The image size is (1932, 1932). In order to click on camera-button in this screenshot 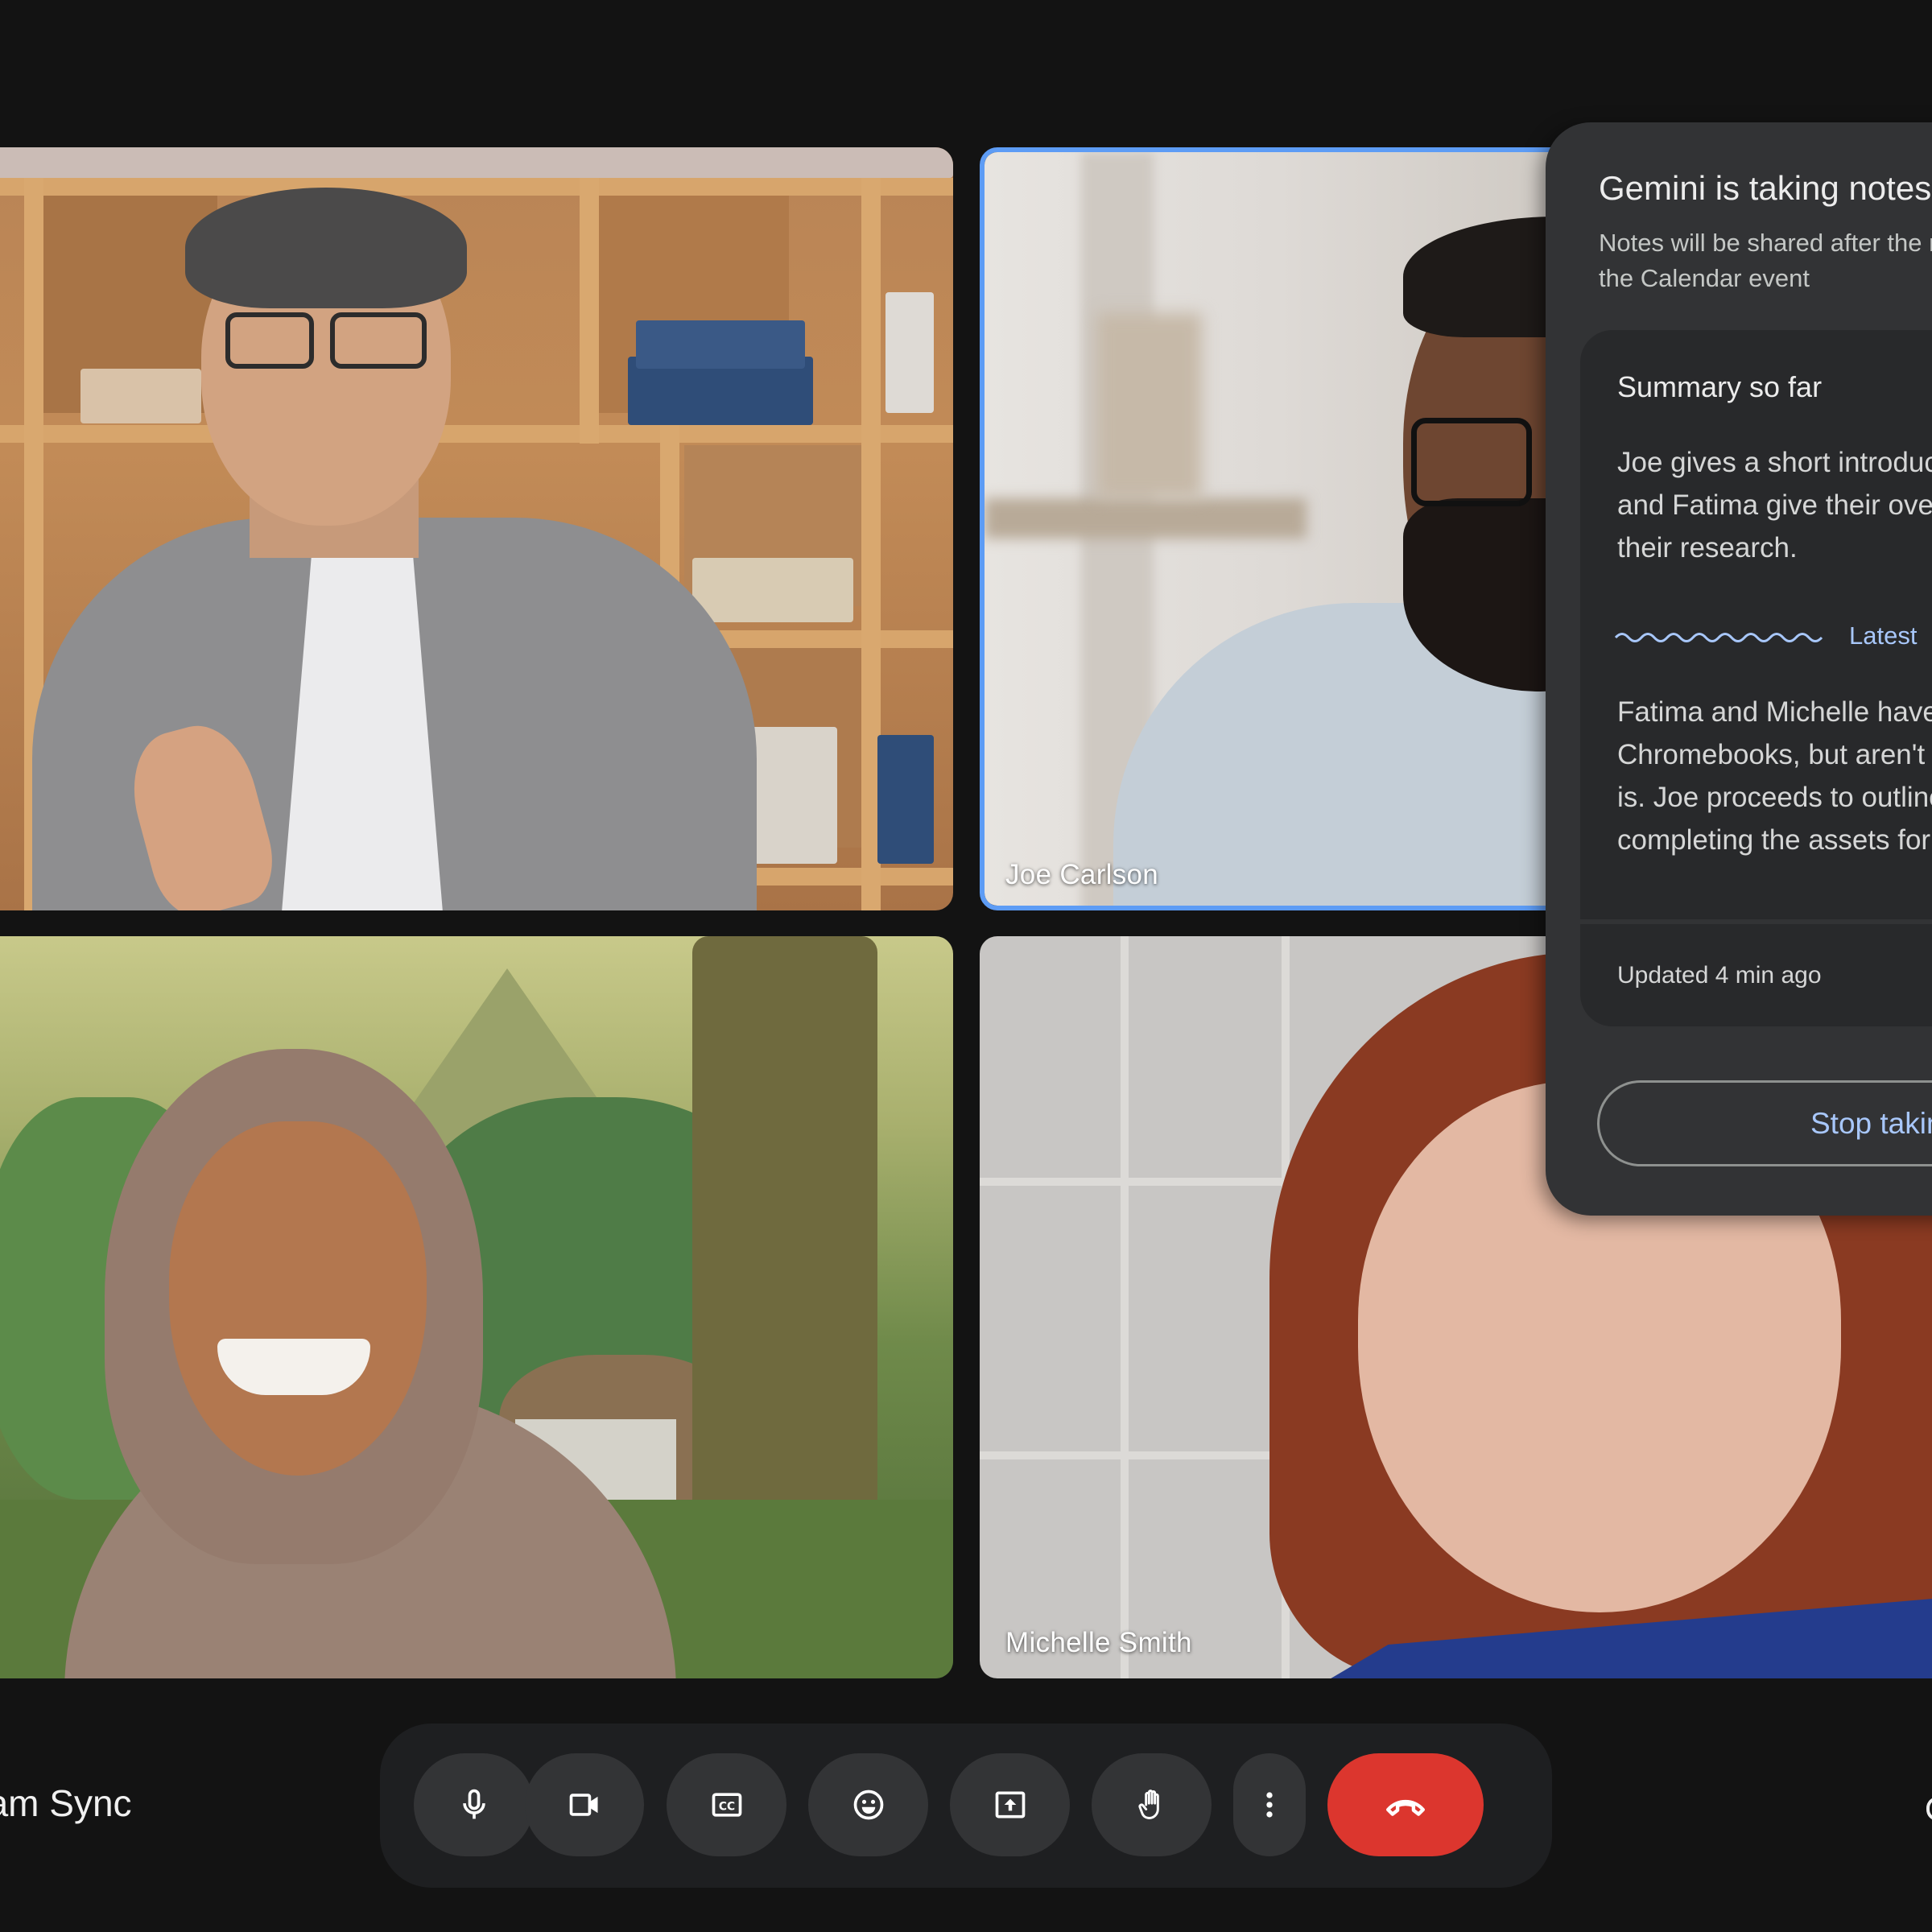, I will do `click(584, 1804)`.